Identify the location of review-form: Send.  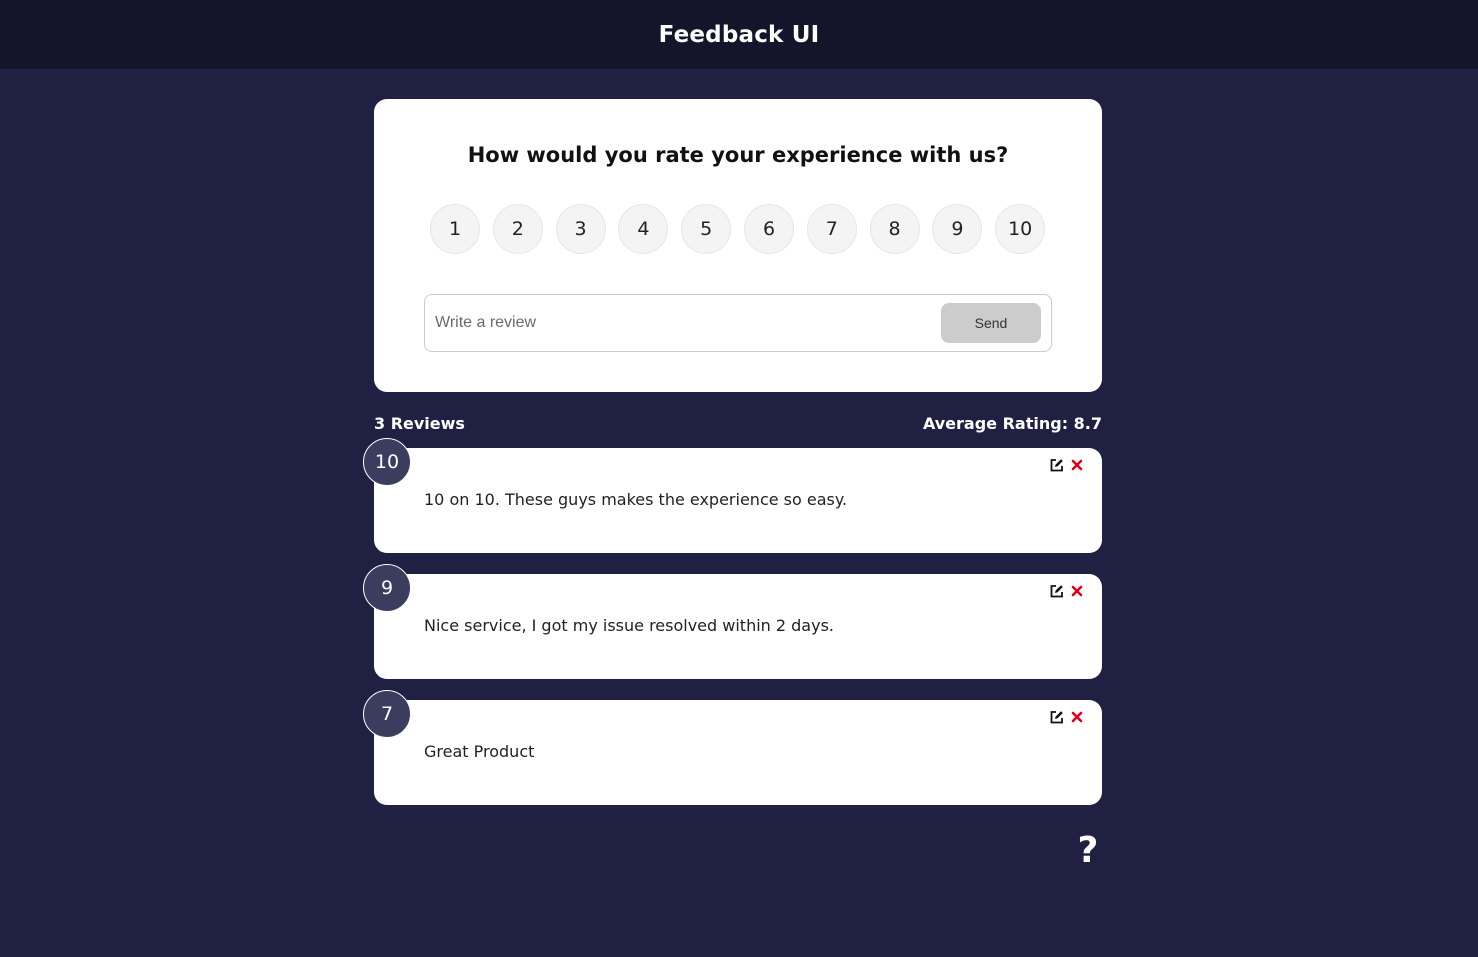
(738, 323).